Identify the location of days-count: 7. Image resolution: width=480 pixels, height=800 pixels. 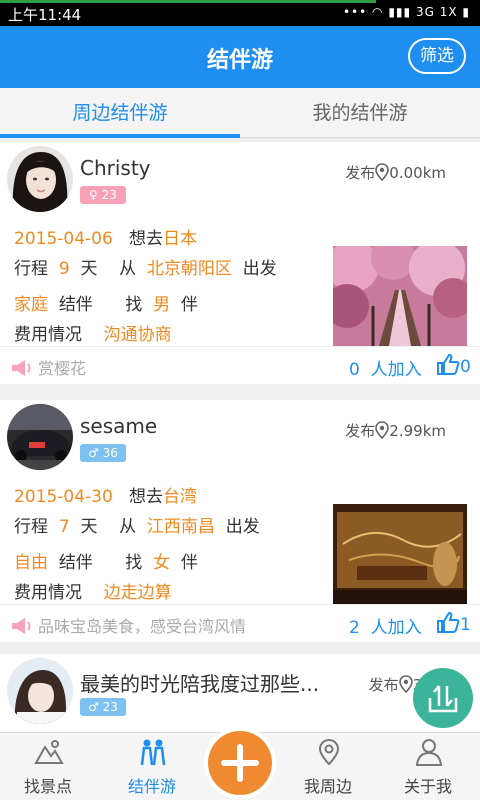
(64, 527).